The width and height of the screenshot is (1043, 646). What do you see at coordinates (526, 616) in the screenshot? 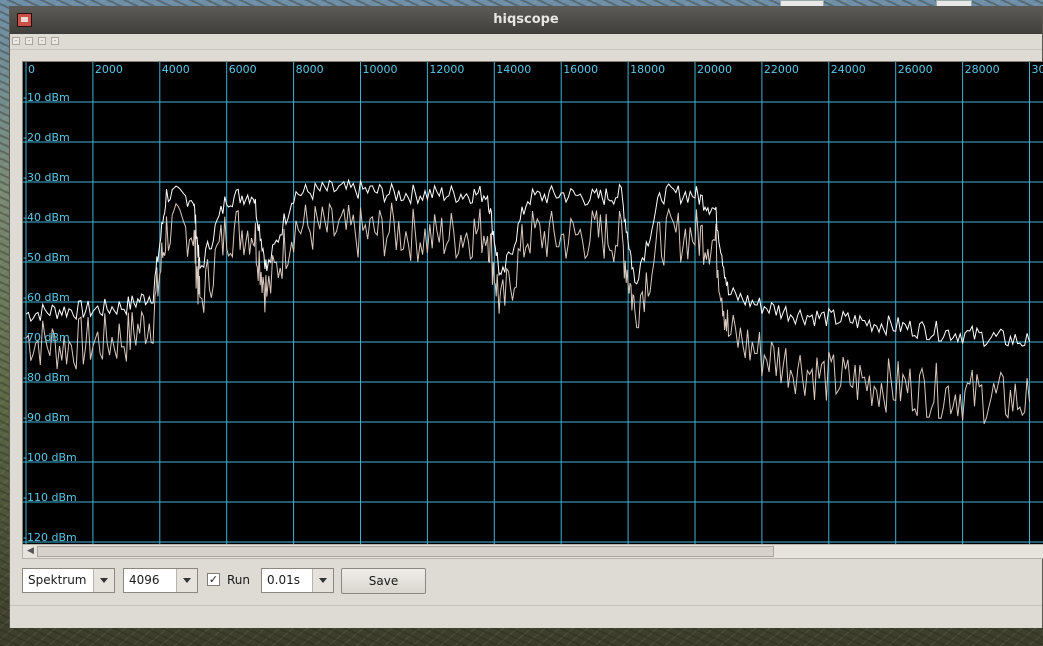
I see `status-bar` at bounding box center [526, 616].